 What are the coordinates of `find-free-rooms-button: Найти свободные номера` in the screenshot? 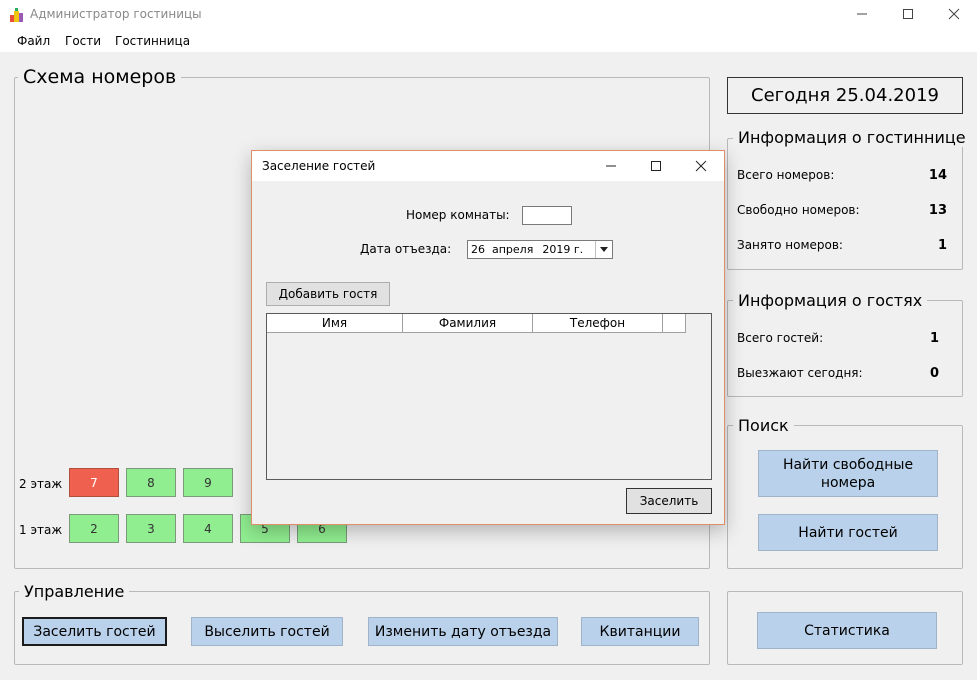 It's located at (848, 473).